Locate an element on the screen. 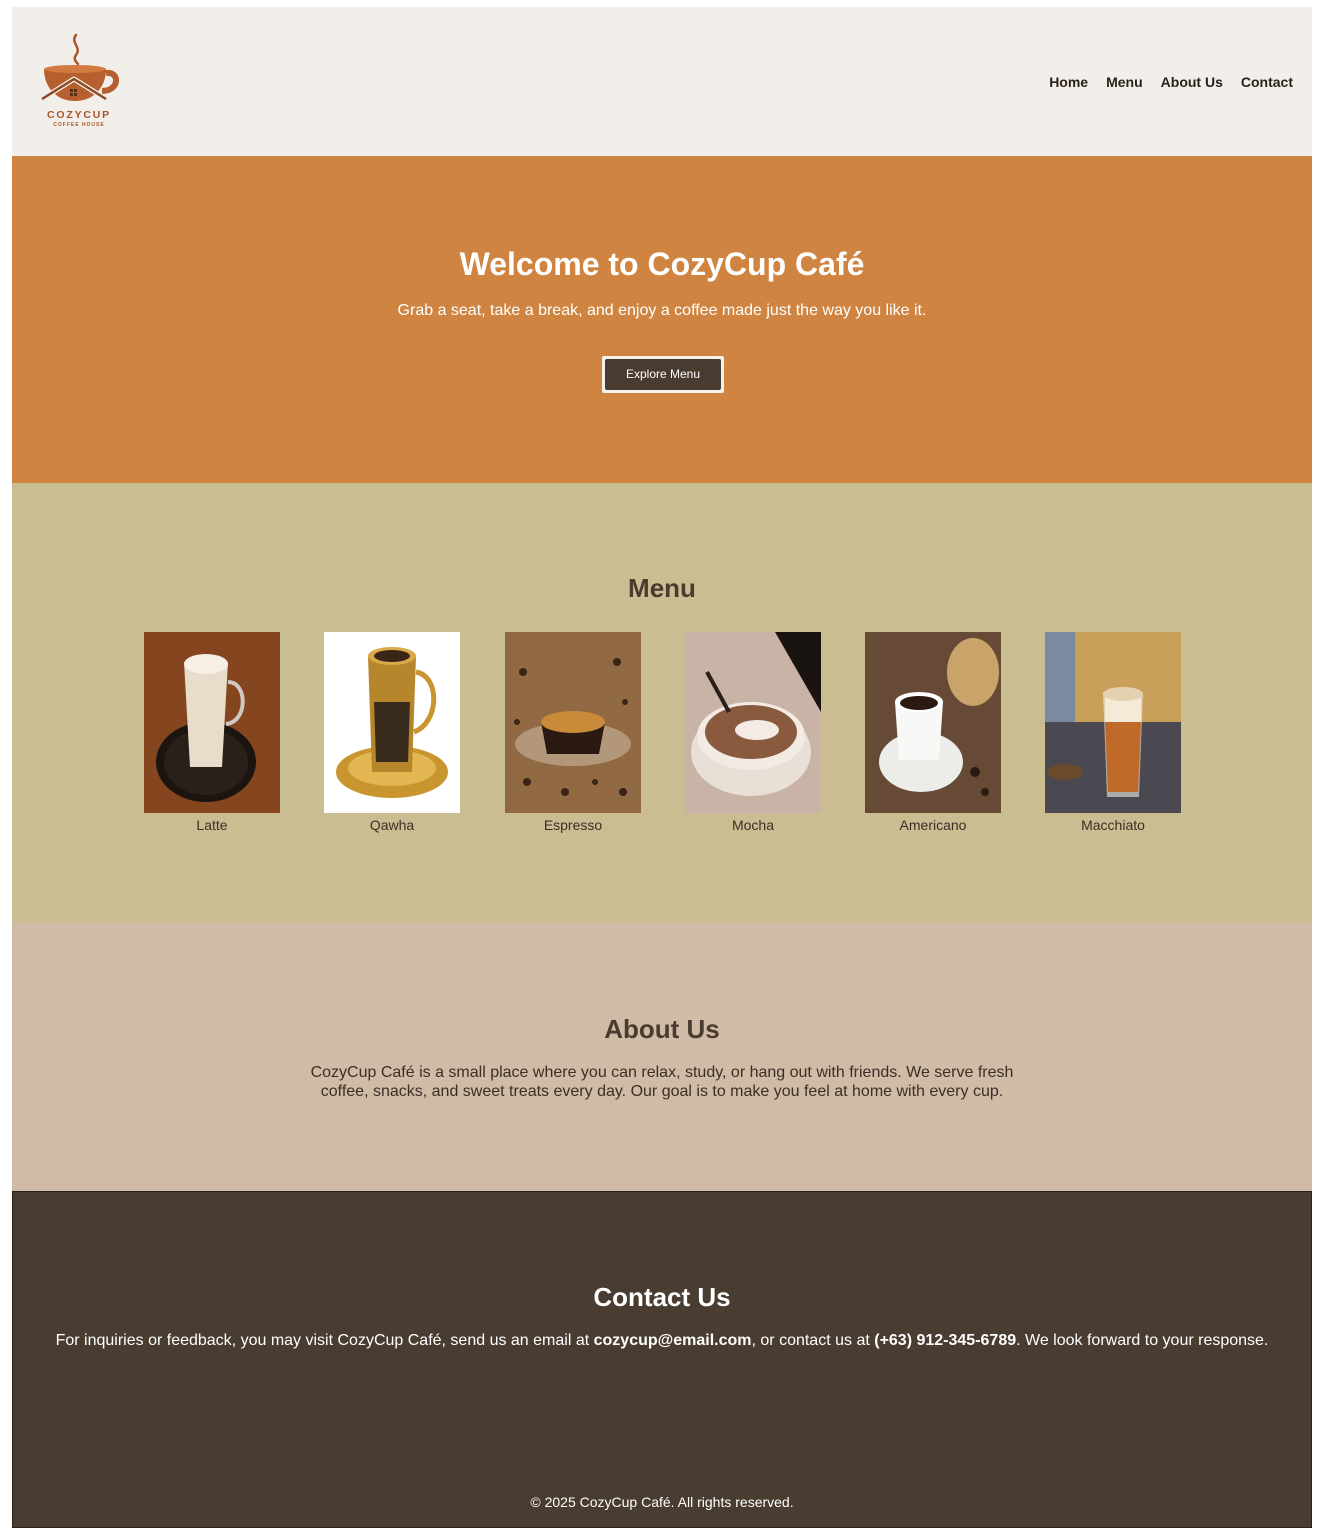  logo-wordmark: COZYCUP is located at coordinates (79, 115).